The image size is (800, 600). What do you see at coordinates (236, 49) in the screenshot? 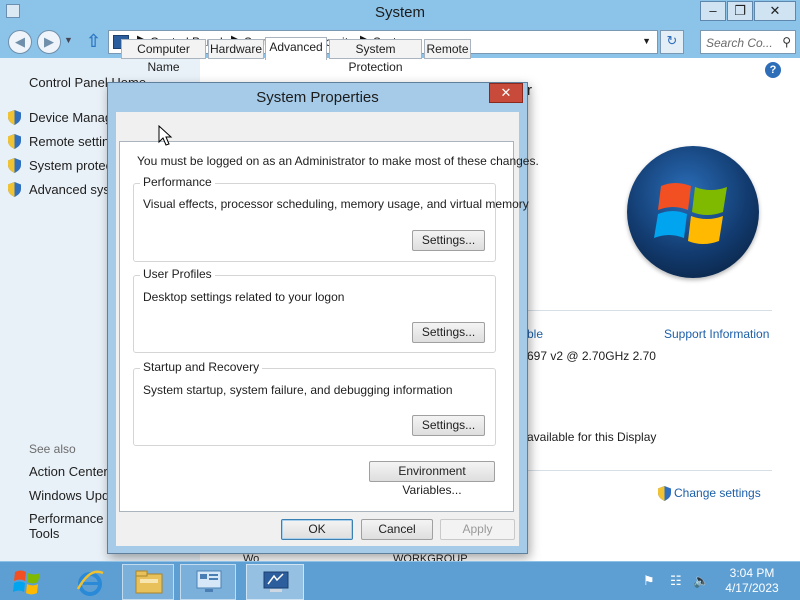
I see `tab-hardware: Hardware` at bounding box center [236, 49].